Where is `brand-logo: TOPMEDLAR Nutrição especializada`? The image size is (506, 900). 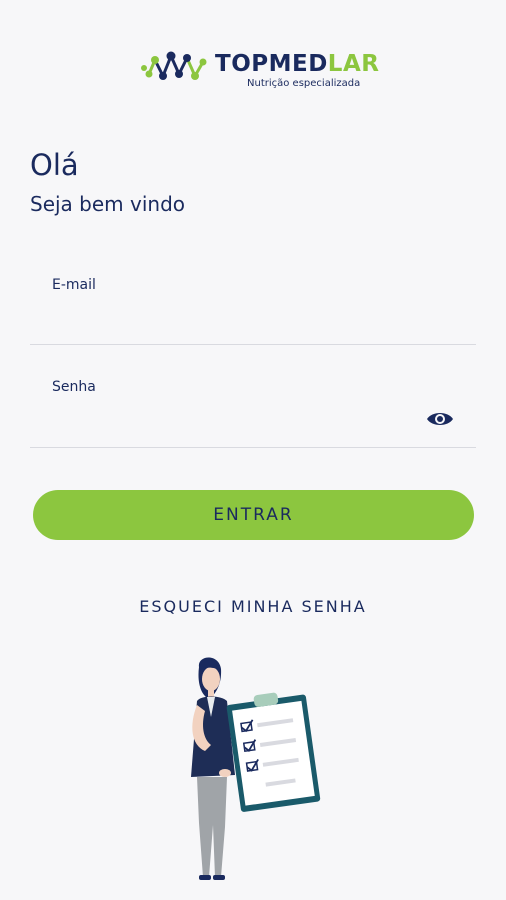
brand-logo: TOPMEDLAR Nutrição especializada is located at coordinates (260, 69).